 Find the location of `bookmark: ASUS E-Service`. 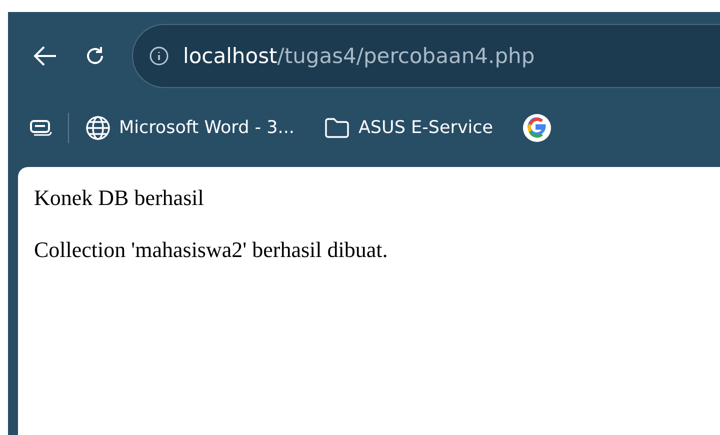

bookmark: ASUS E-Service is located at coordinates (409, 128).